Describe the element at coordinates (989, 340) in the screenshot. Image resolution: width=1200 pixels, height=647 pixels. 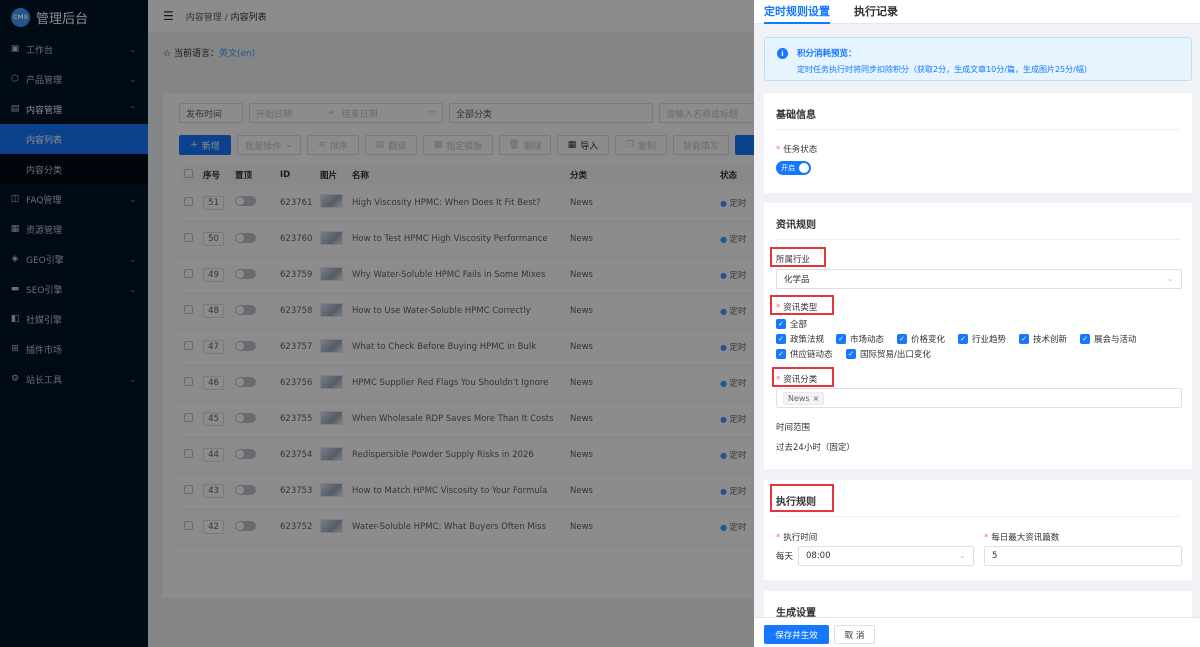
I see `checkbox-label: 行业趋势` at that location.